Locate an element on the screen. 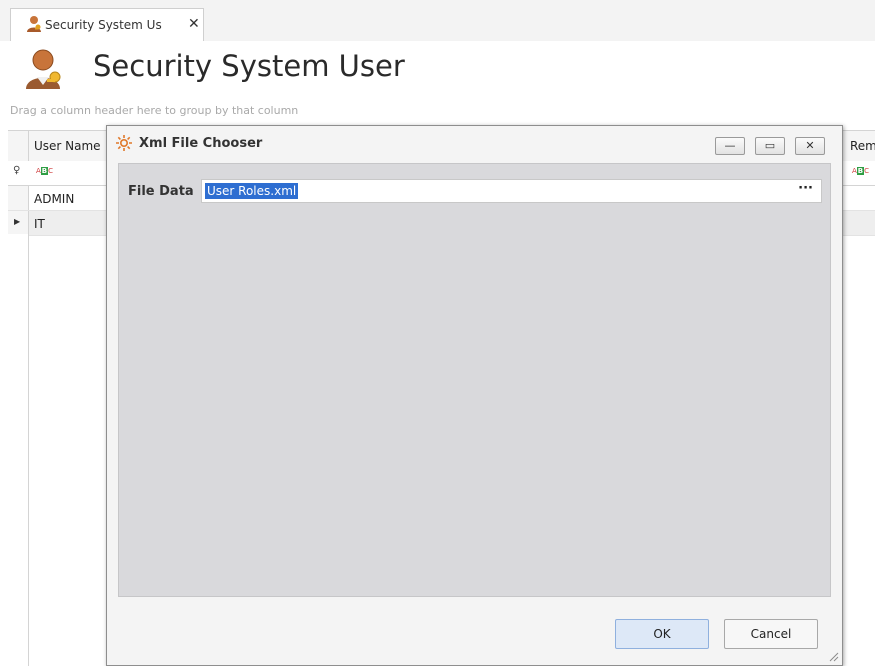  close-button: ✕ is located at coordinates (810, 146).